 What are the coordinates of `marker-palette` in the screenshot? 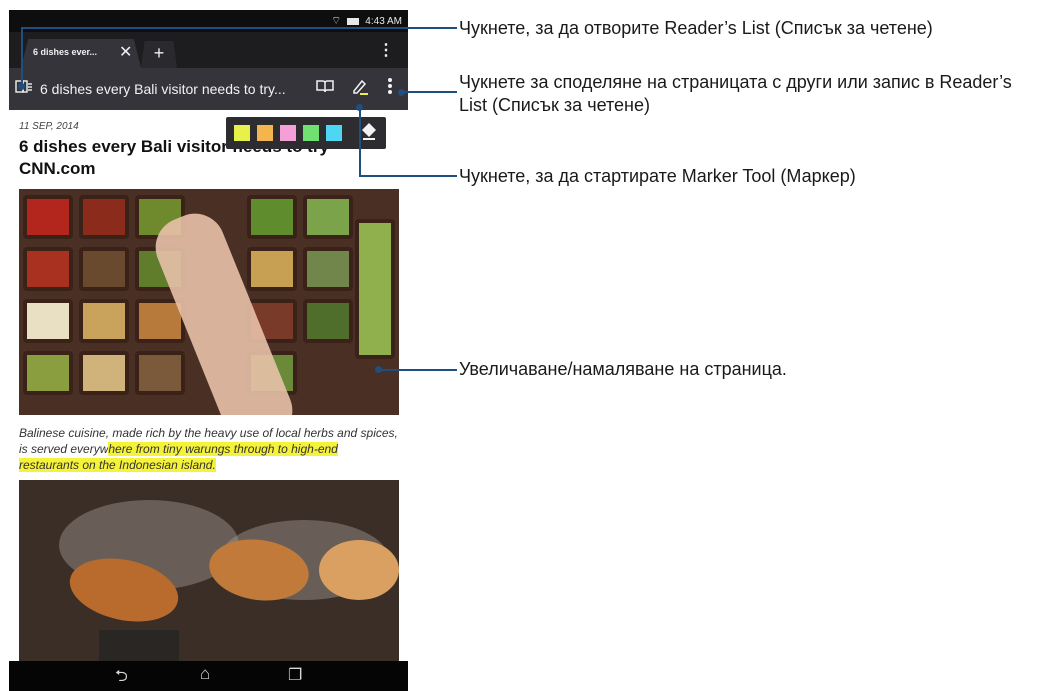 It's located at (306, 133).